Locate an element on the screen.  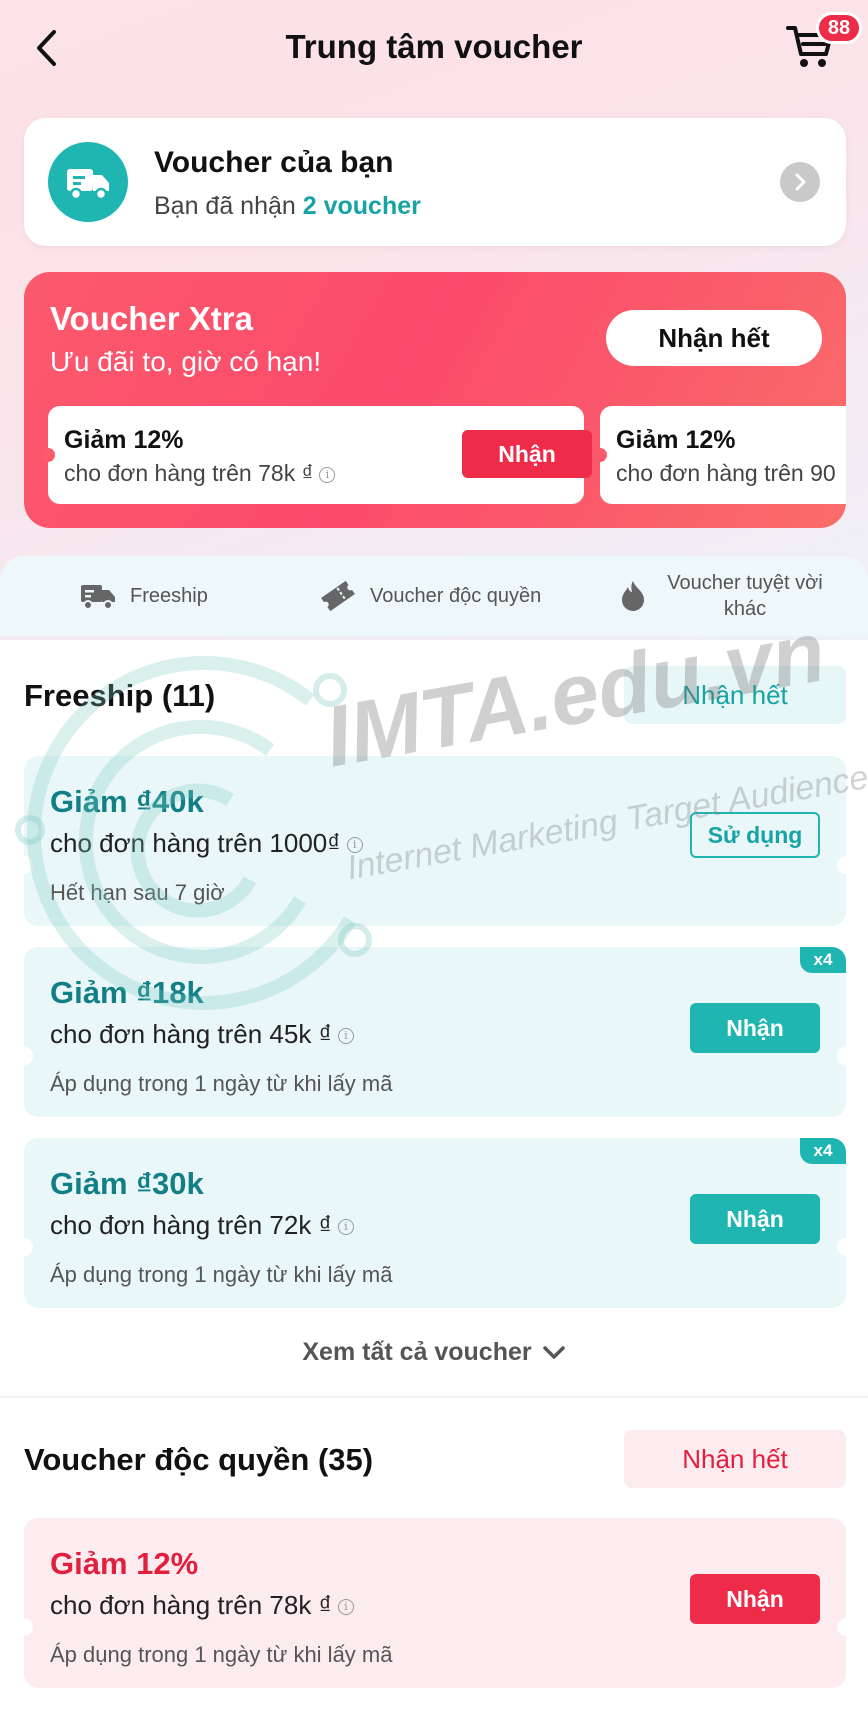
exclusive-claim-all-button: Nhận hết is located at coordinates (735, 1459).